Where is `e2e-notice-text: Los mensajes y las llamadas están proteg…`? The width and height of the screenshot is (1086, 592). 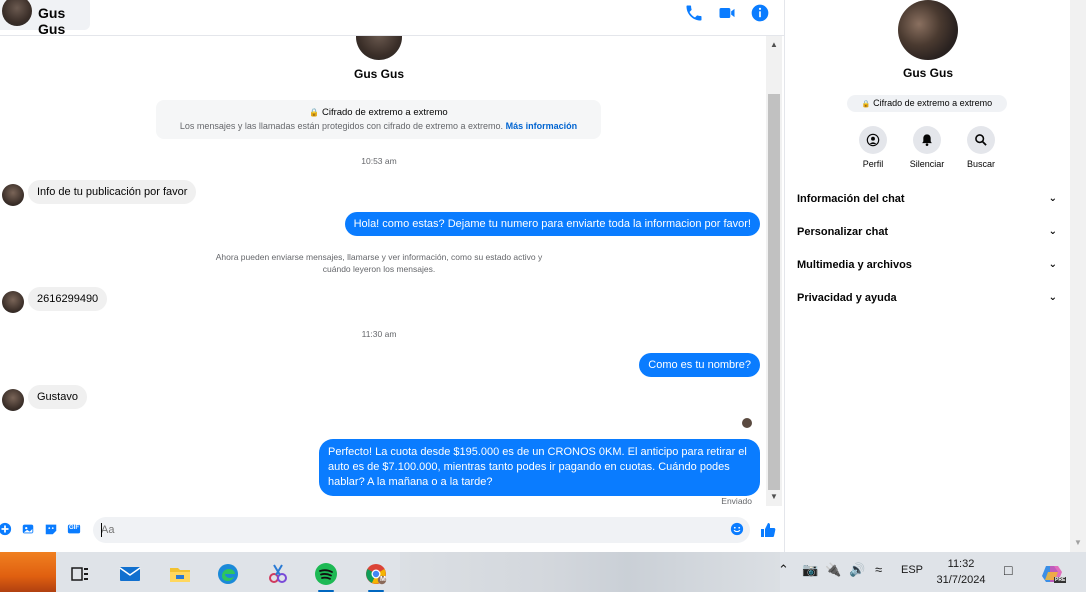
e2e-notice-text: Los mensajes y las llamadas están proteg… is located at coordinates (378, 126).